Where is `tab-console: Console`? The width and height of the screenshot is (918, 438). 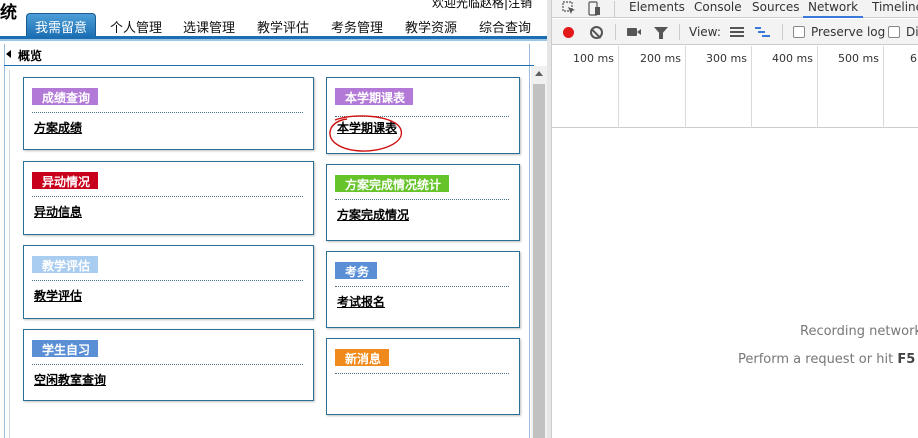 tab-console: Console is located at coordinates (718, 7).